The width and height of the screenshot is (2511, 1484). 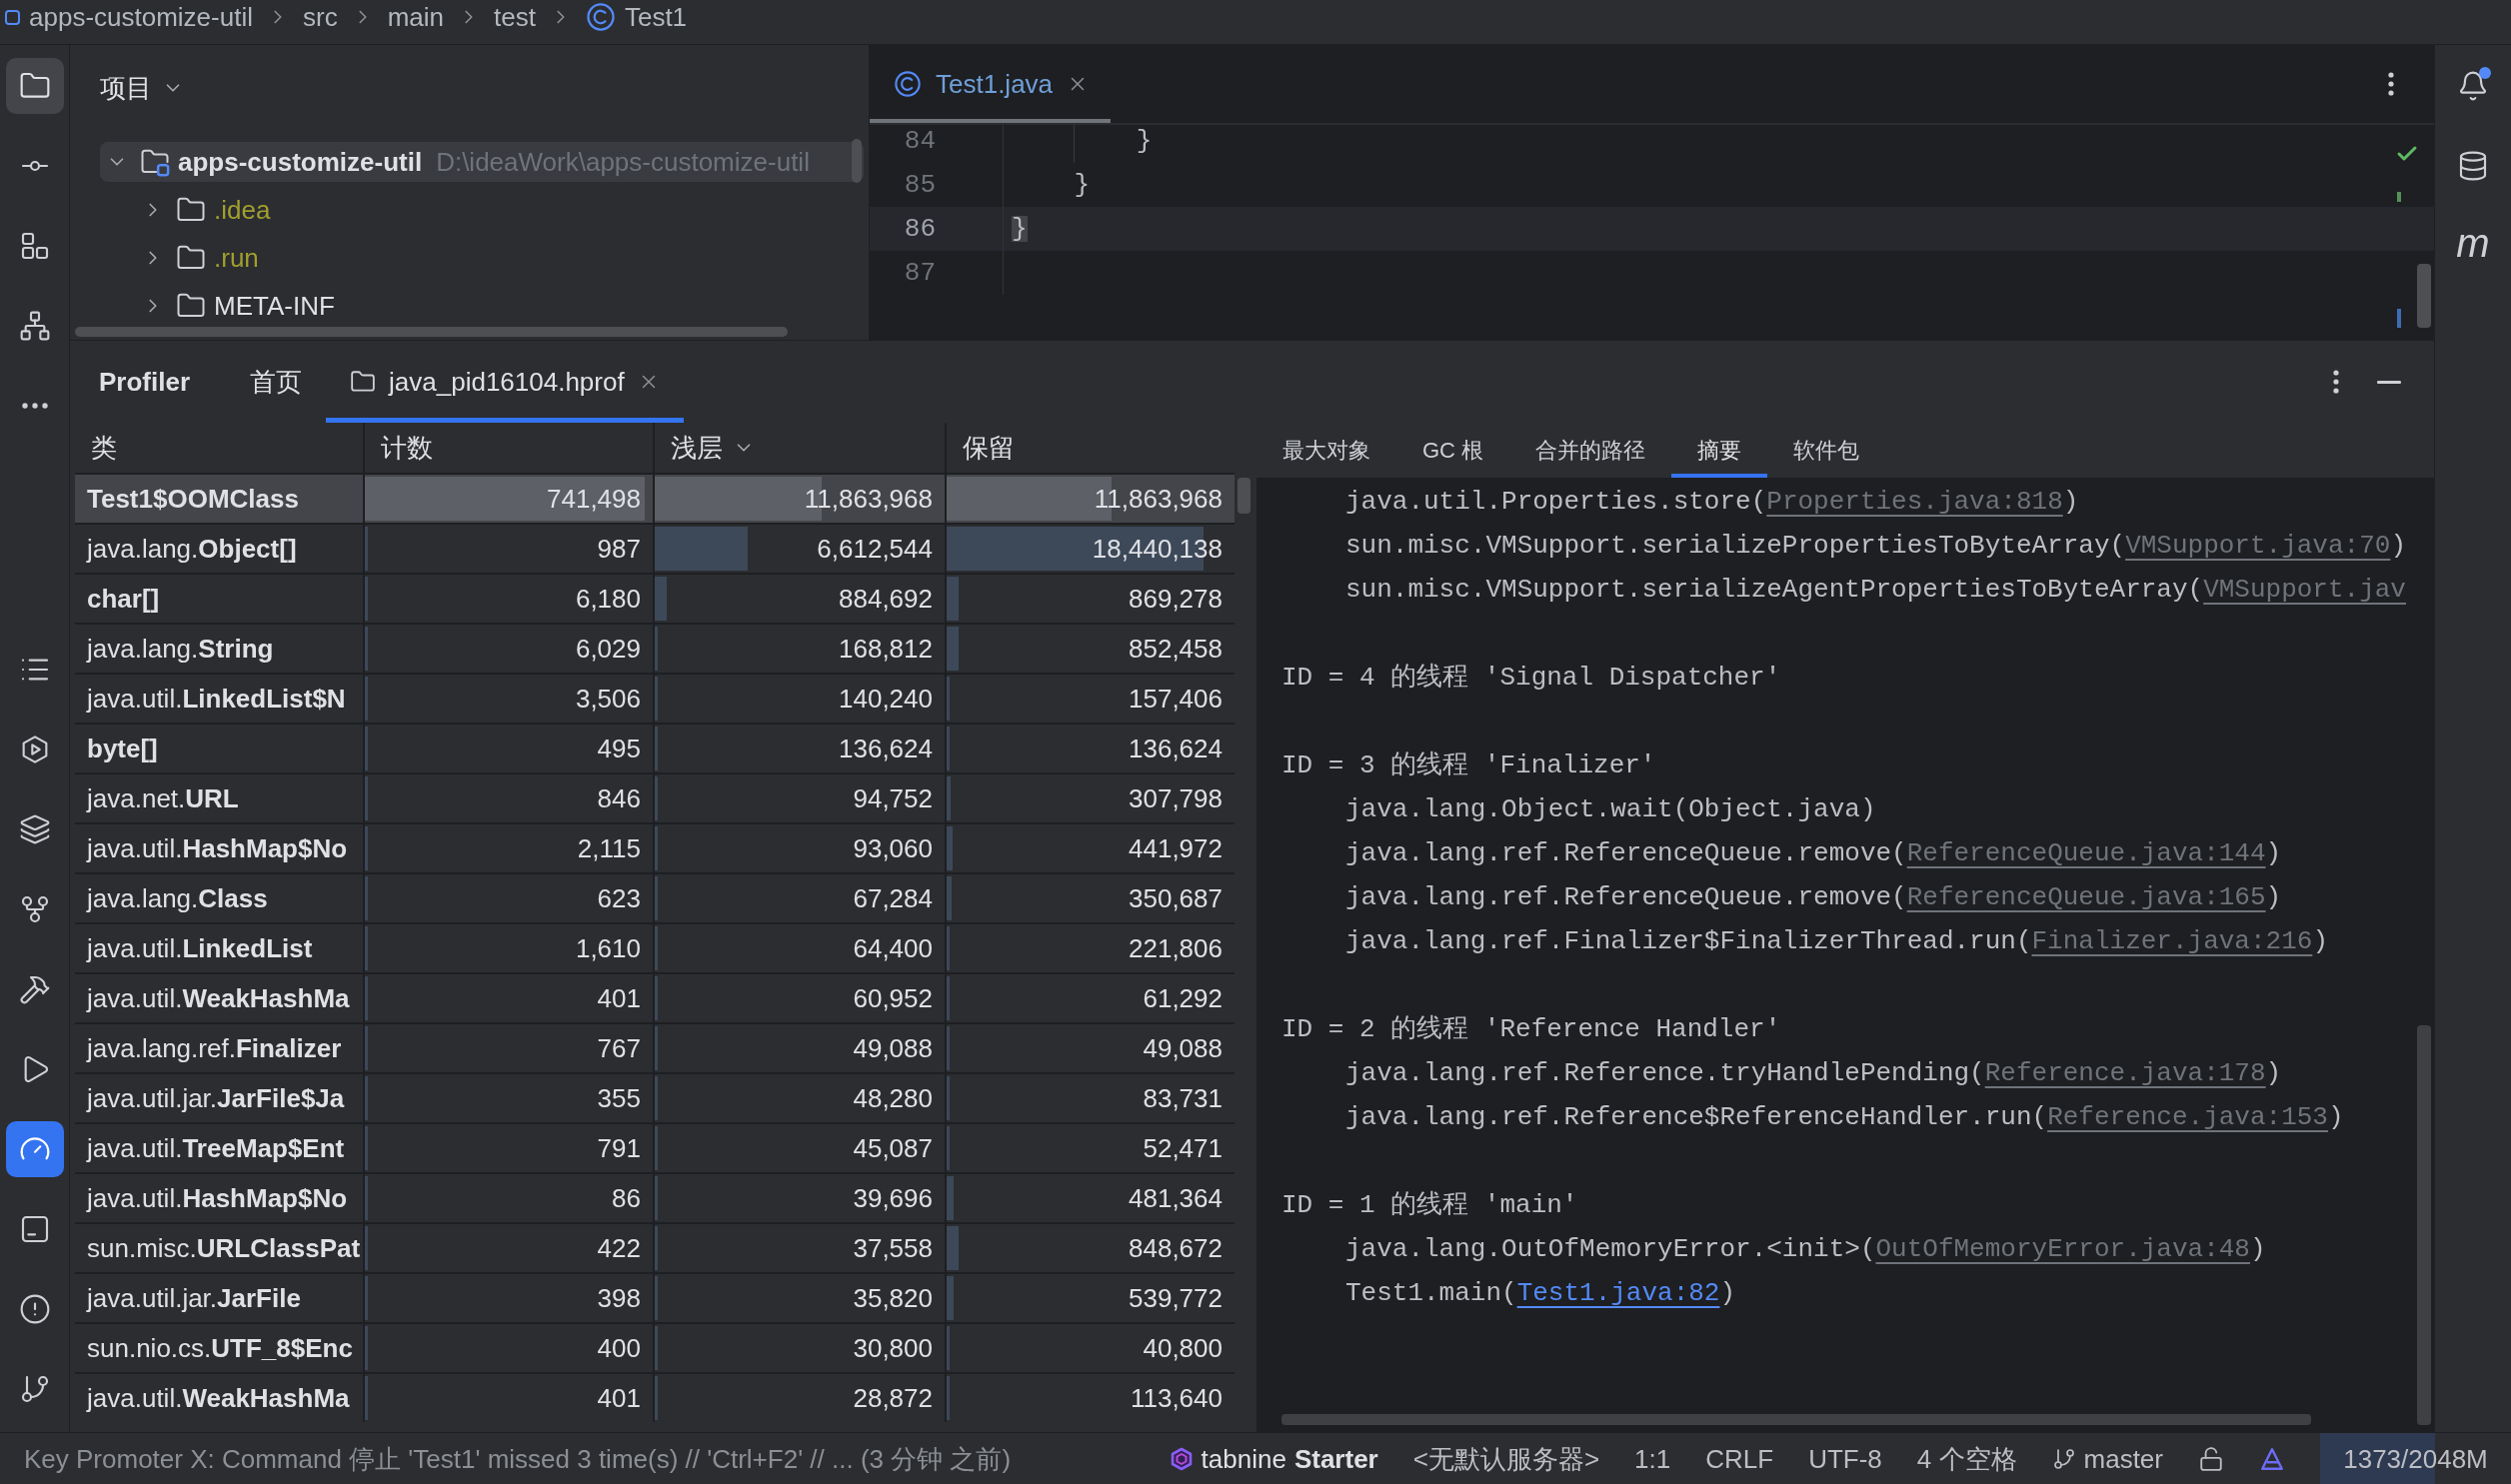 What do you see at coordinates (655, 1397) in the screenshot?
I see `table-row: java.util.WeakHashMa 401 28,872 113,640` at bounding box center [655, 1397].